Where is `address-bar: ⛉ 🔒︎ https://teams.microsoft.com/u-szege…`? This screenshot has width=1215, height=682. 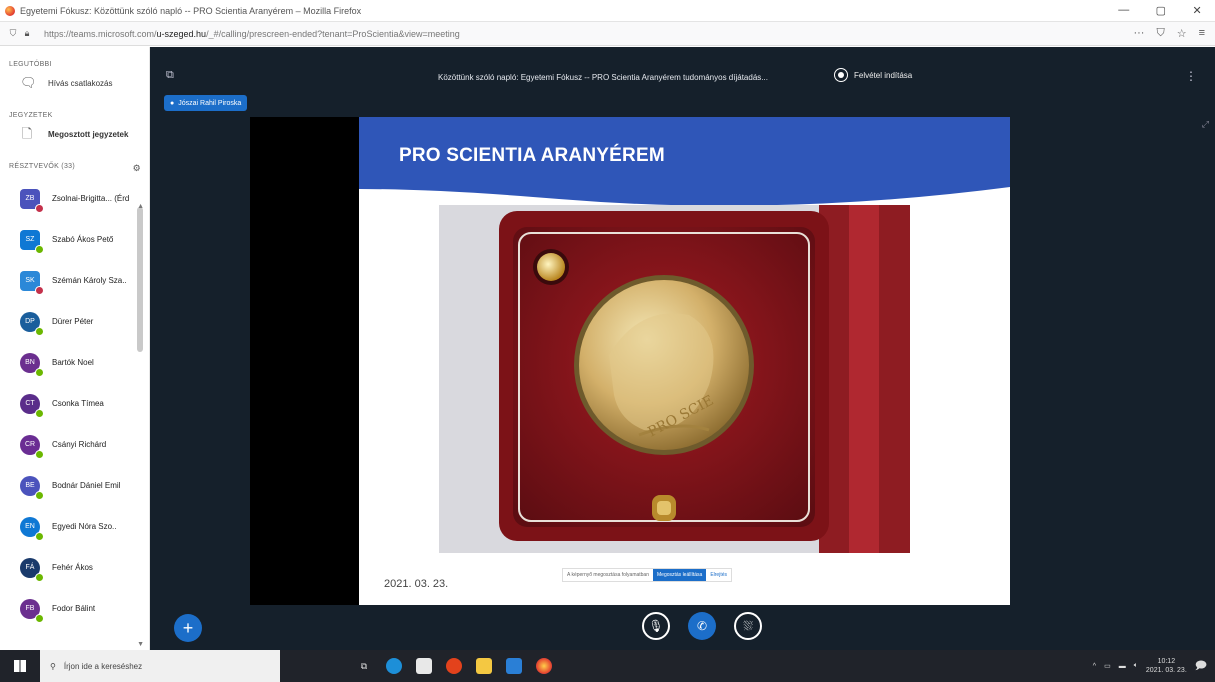 address-bar: ⛉ 🔒︎ https://teams.microsoft.com/u-szege… is located at coordinates (607, 34).